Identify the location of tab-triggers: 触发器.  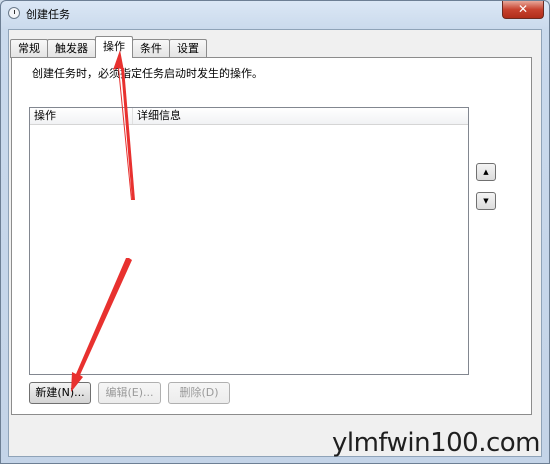
(71, 48).